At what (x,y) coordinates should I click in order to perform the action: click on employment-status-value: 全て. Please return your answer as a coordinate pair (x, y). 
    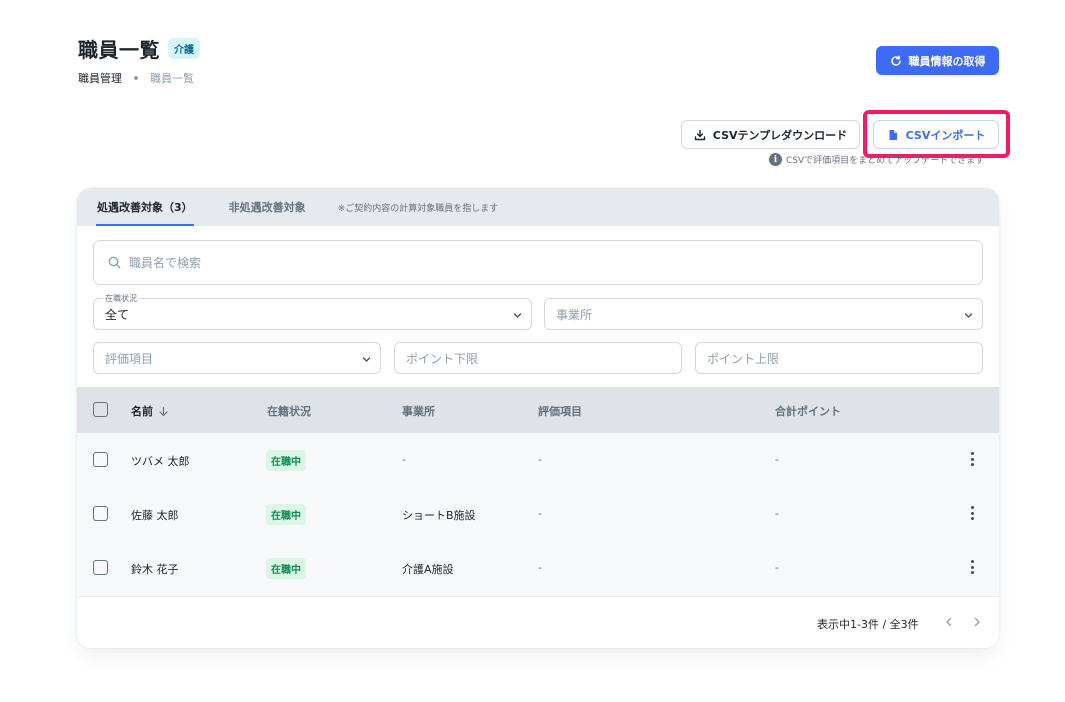
    Looking at the image, I should click on (117, 314).